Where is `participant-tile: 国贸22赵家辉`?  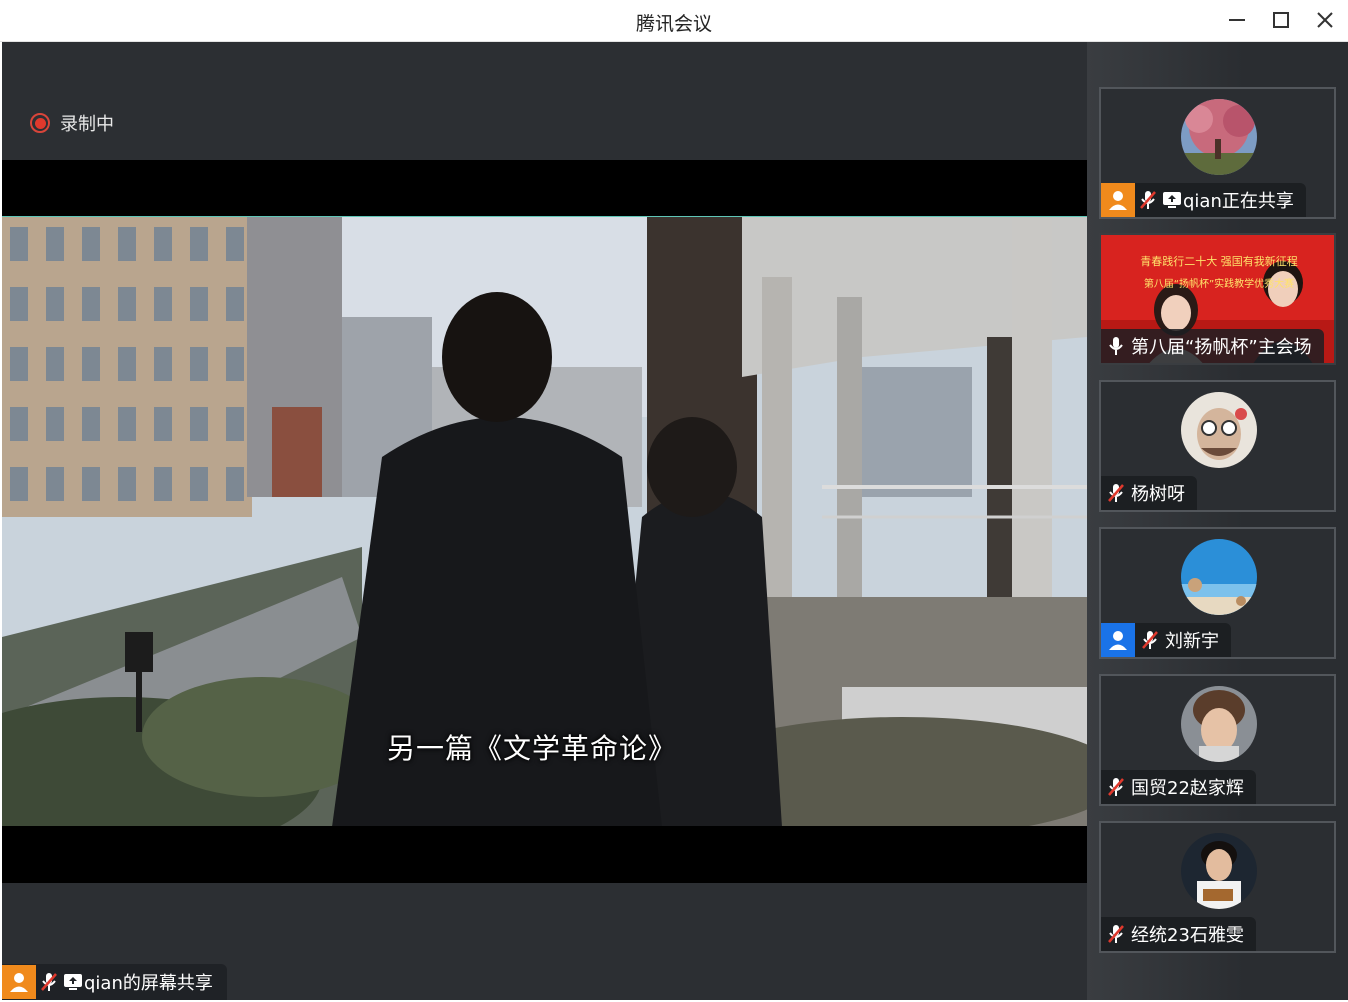
participant-tile: 国贸22赵家辉 is located at coordinates (1217, 740).